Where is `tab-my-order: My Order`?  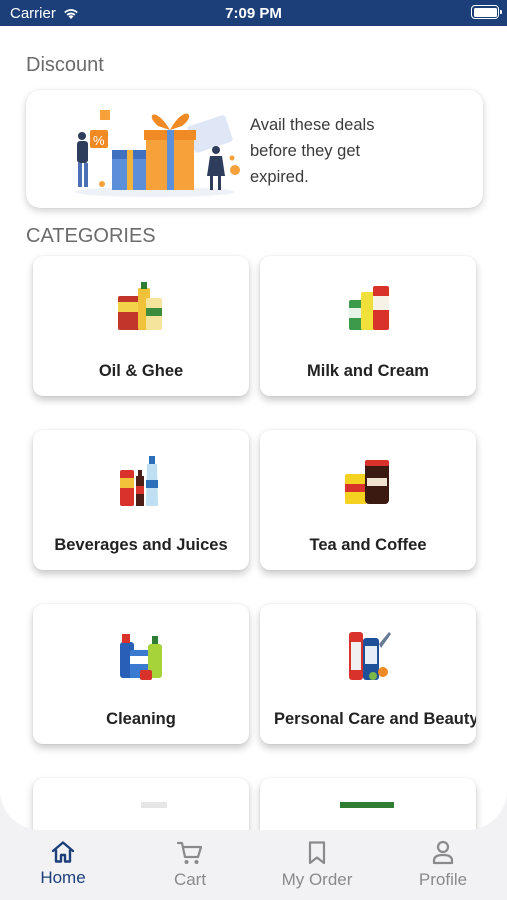
tab-my-order: My Order is located at coordinates (317, 865).